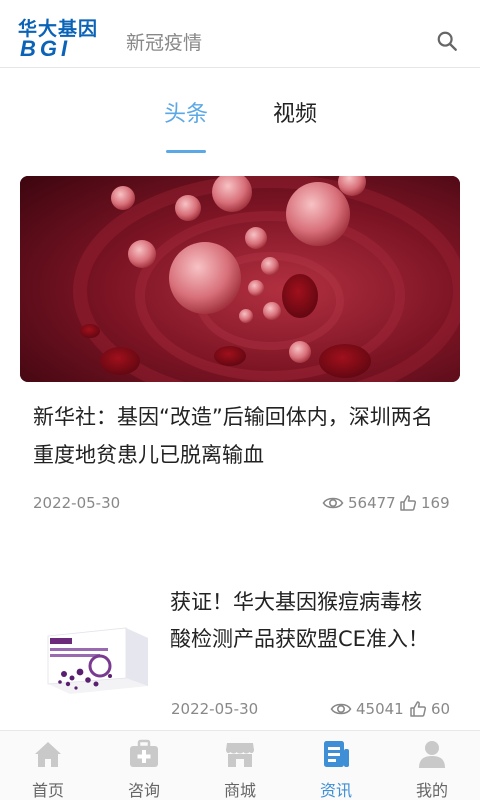  I want to click on nav-store-label: 商城, so click(239, 790).